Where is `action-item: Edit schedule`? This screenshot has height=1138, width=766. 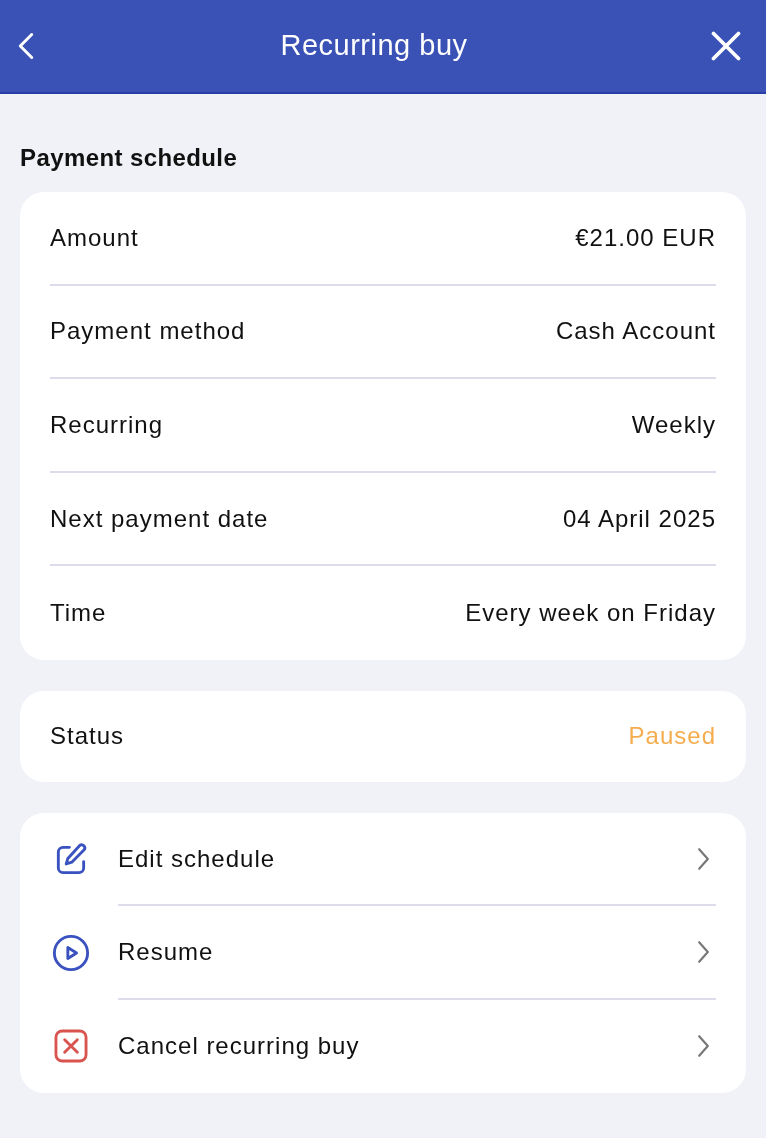 action-item: Edit schedule is located at coordinates (383, 859).